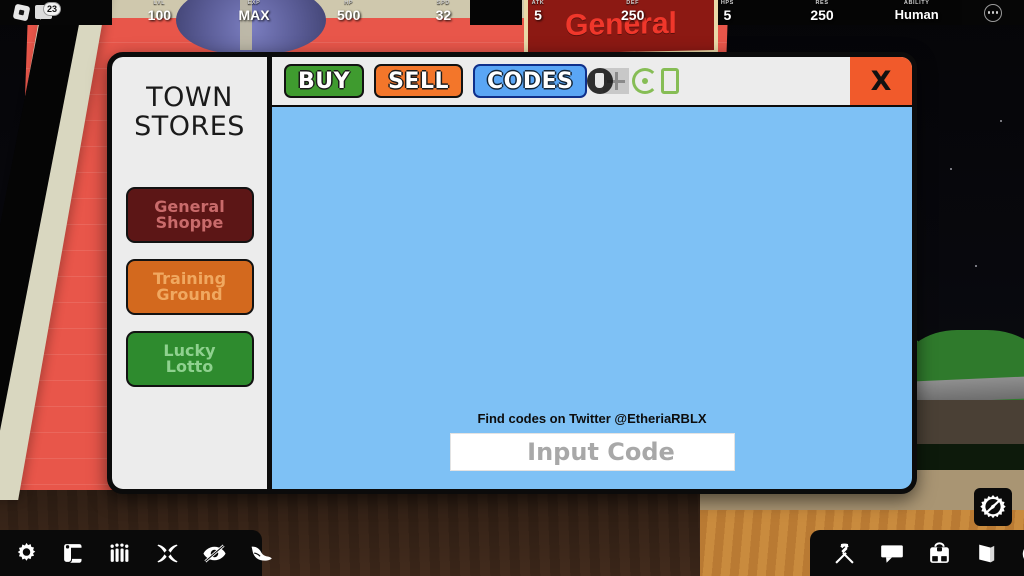  I want to click on coin-bar-icon, so click(670, 81).